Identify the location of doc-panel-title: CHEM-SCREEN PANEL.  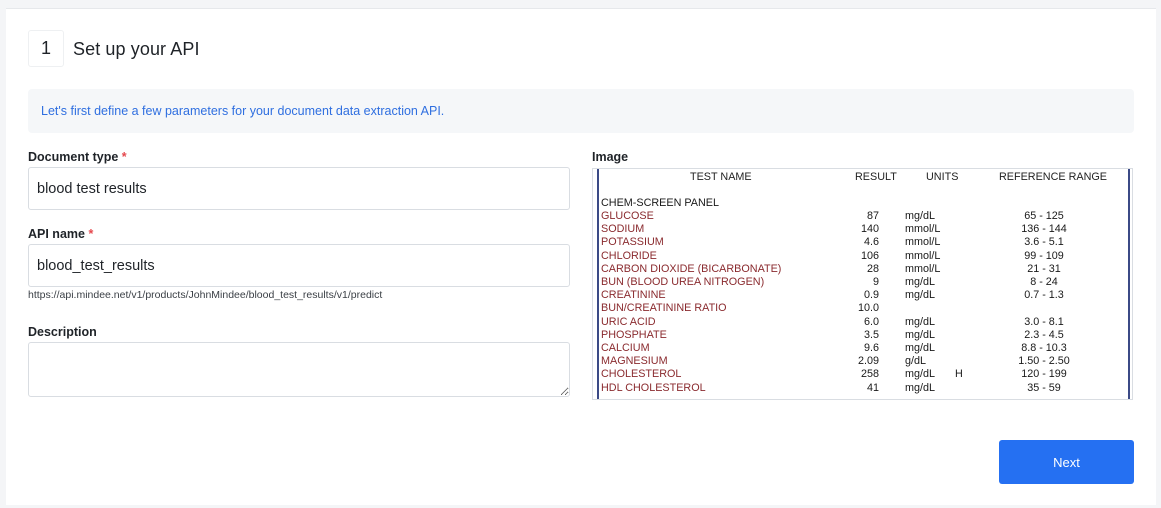
(660, 203).